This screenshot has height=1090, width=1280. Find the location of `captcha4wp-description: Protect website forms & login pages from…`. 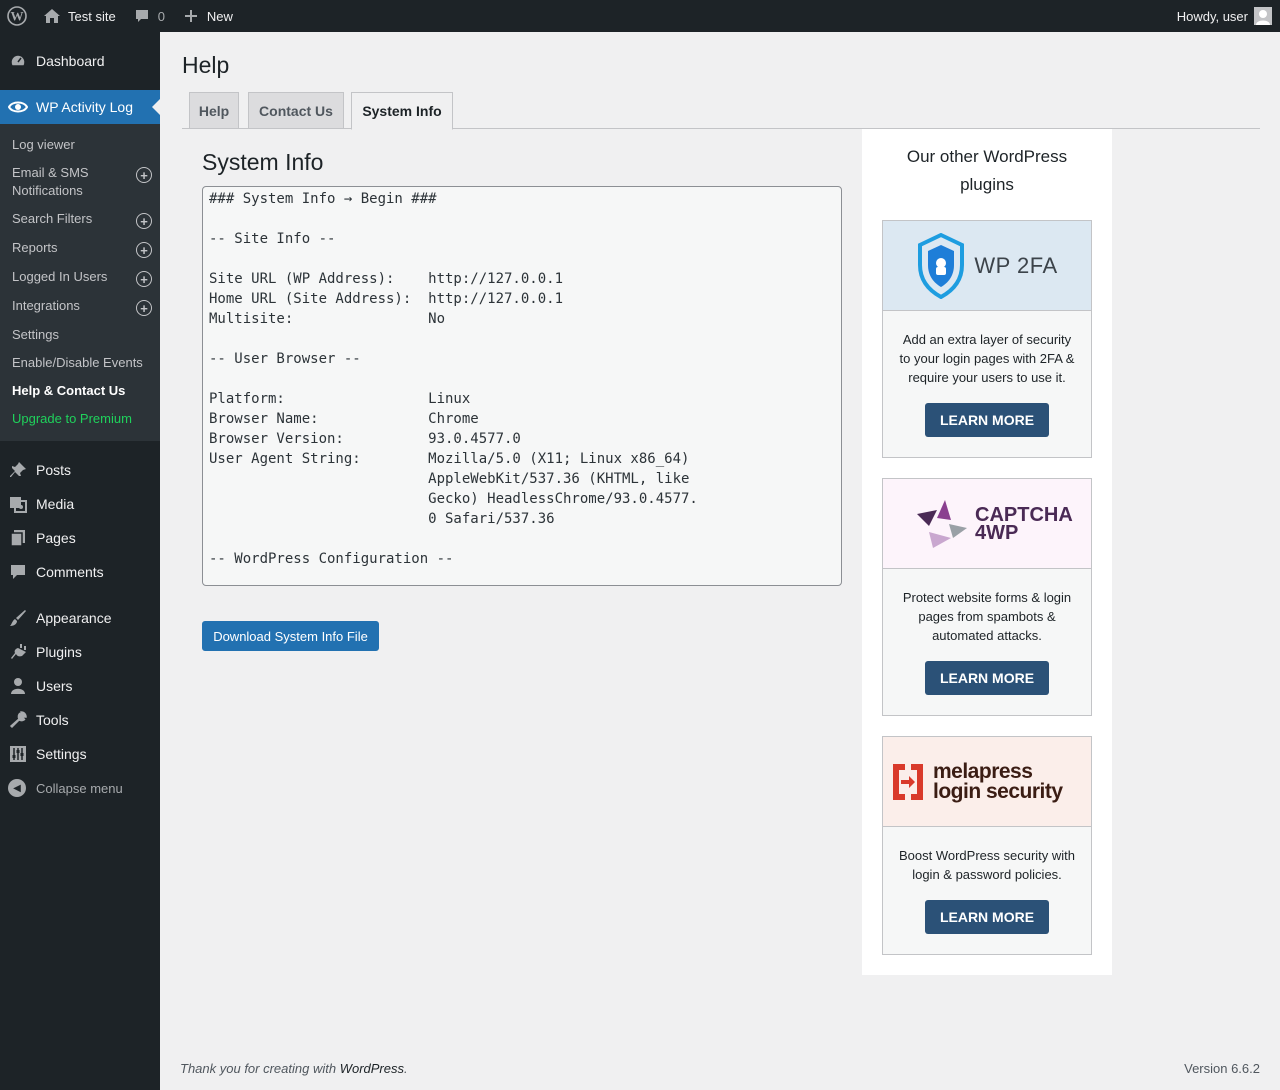

captcha4wp-description: Protect website forms & login pages from… is located at coordinates (987, 616).